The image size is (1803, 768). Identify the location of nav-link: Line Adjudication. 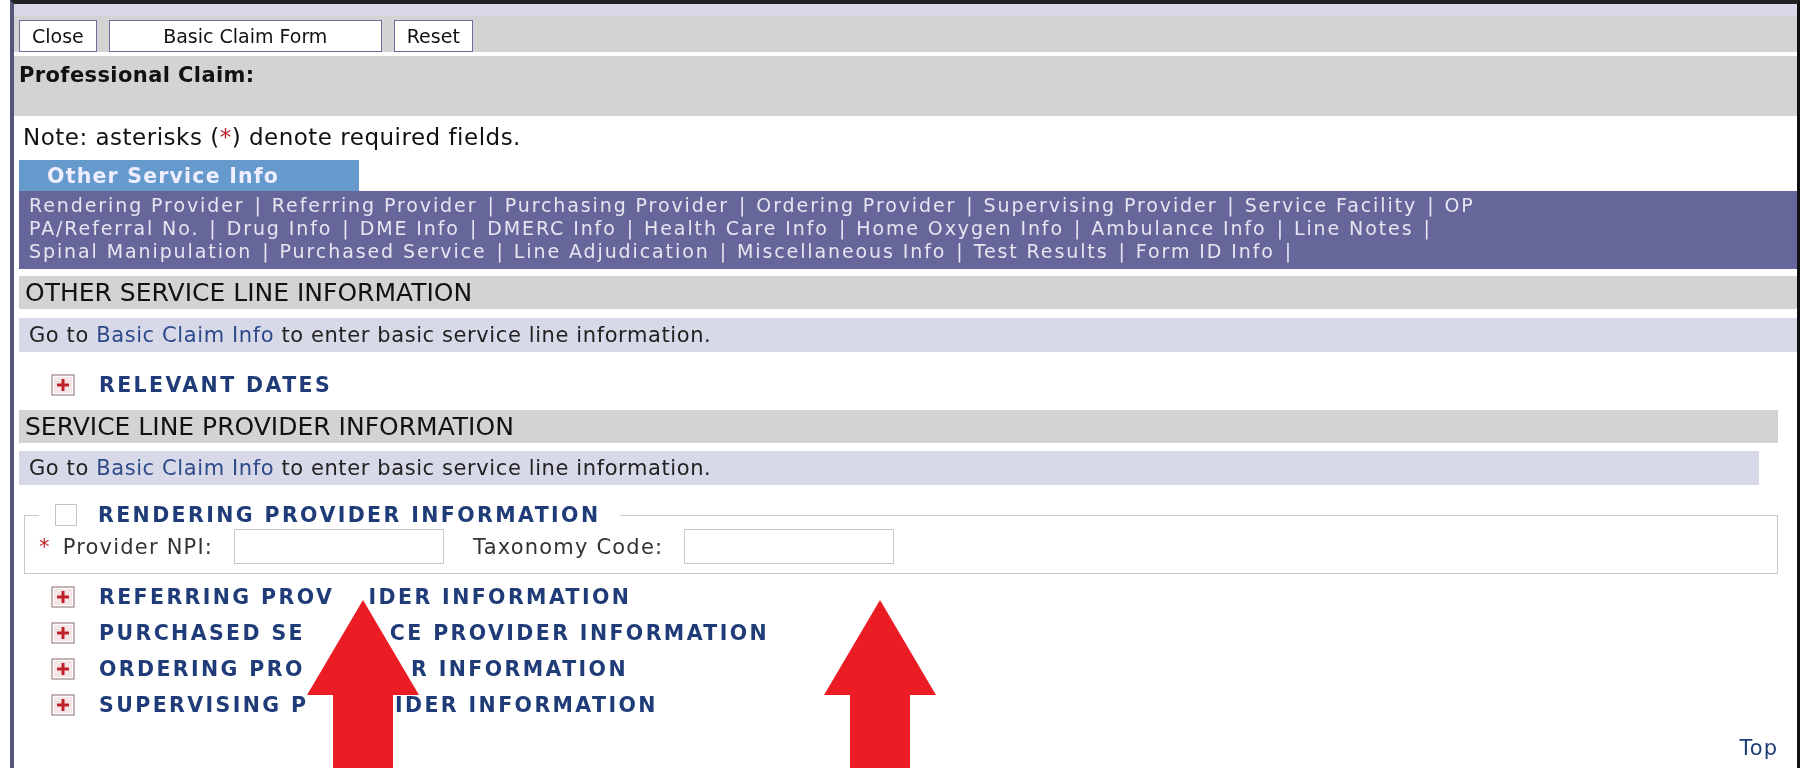
(611, 251).